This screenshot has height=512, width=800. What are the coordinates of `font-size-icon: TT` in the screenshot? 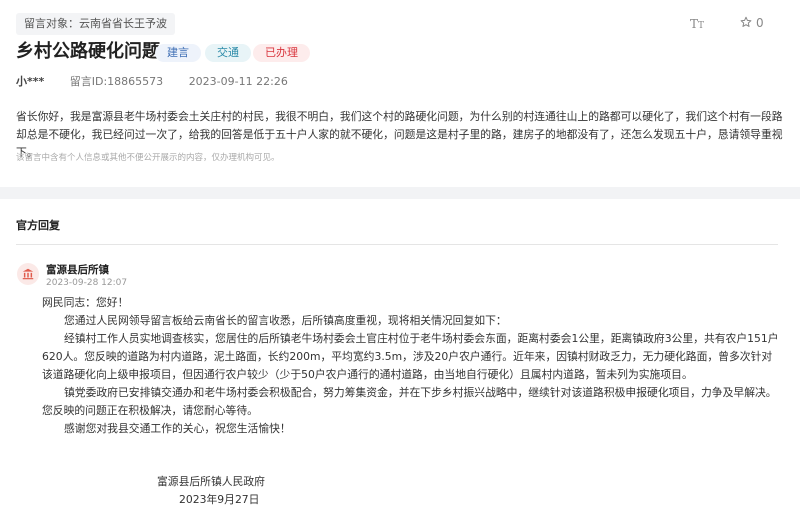 It's located at (697, 24).